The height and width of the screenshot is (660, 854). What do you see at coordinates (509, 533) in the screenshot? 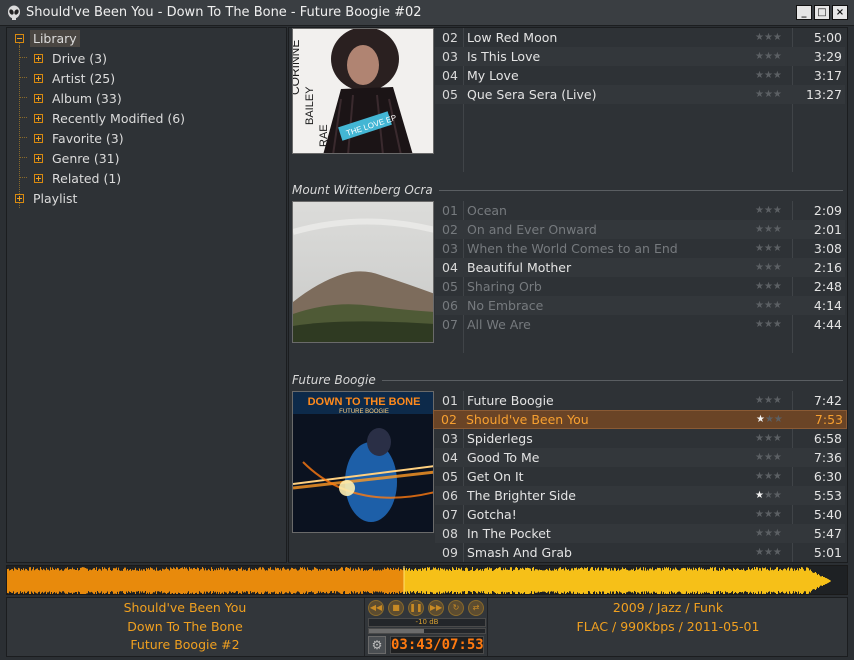
I see `track-title: In The Pocket` at bounding box center [509, 533].